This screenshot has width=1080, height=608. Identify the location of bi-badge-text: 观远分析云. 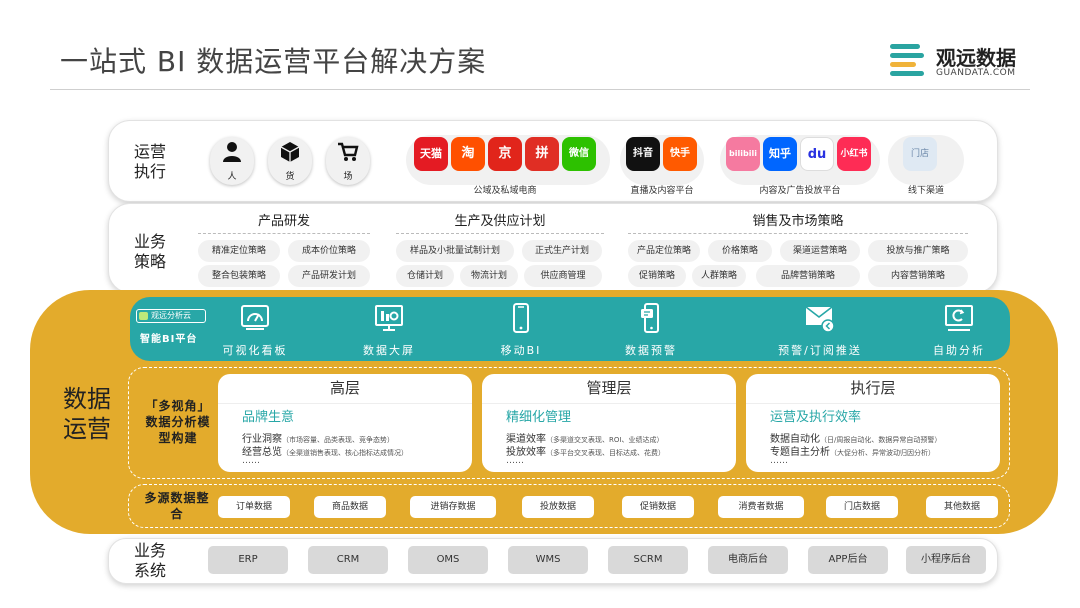
(171, 315).